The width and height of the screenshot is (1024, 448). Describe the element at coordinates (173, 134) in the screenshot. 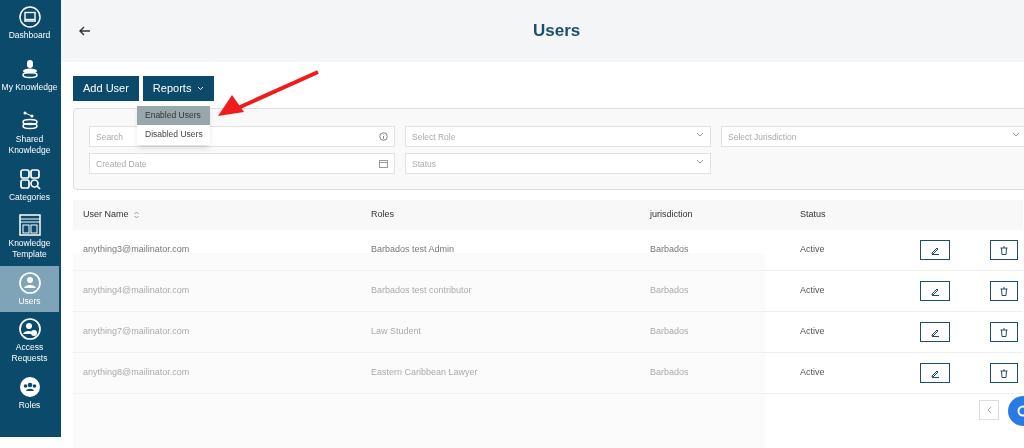

I see `dropdown-item: Disabled Users` at that location.